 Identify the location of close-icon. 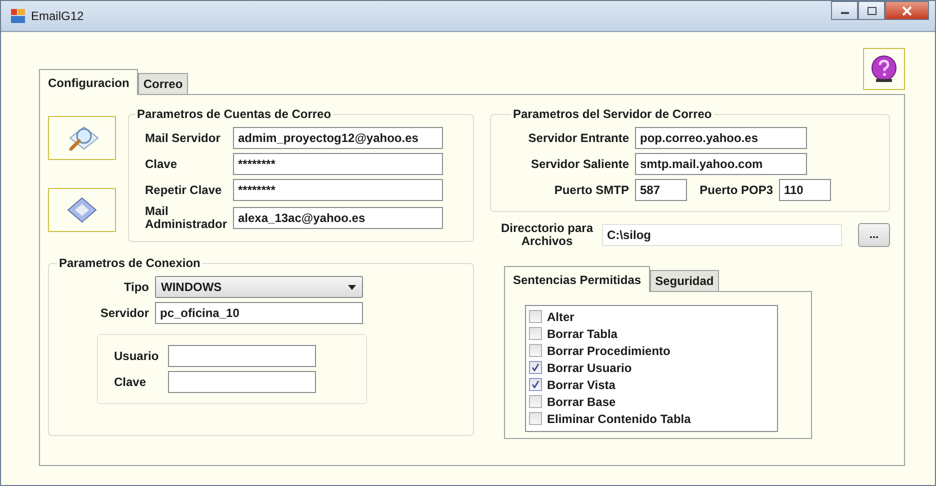
(907, 11).